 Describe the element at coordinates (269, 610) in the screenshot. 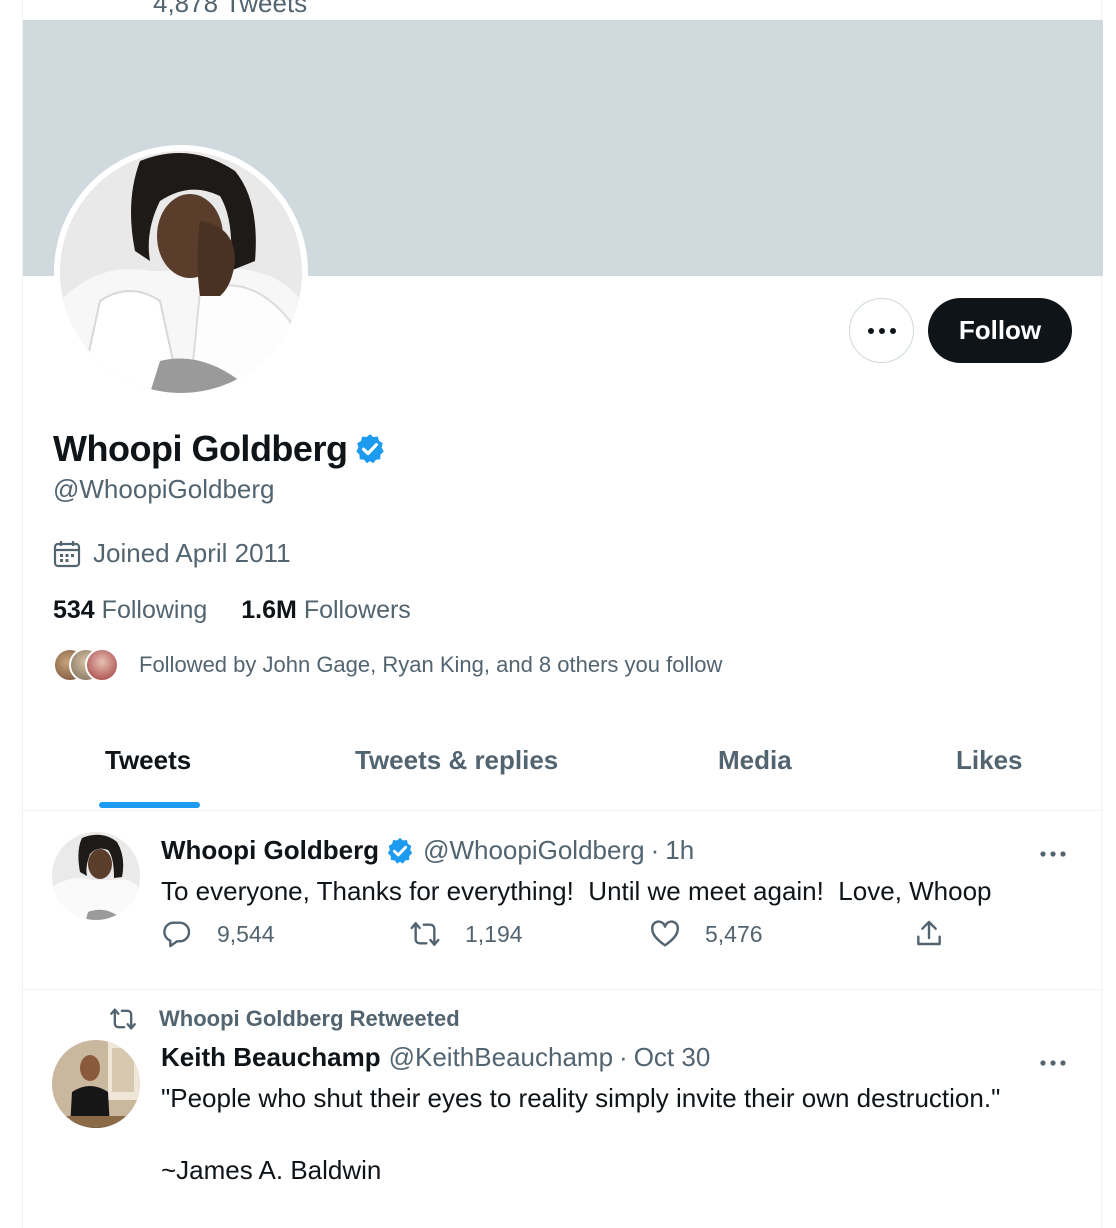

I see `followers-count: 1.6M` at that location.